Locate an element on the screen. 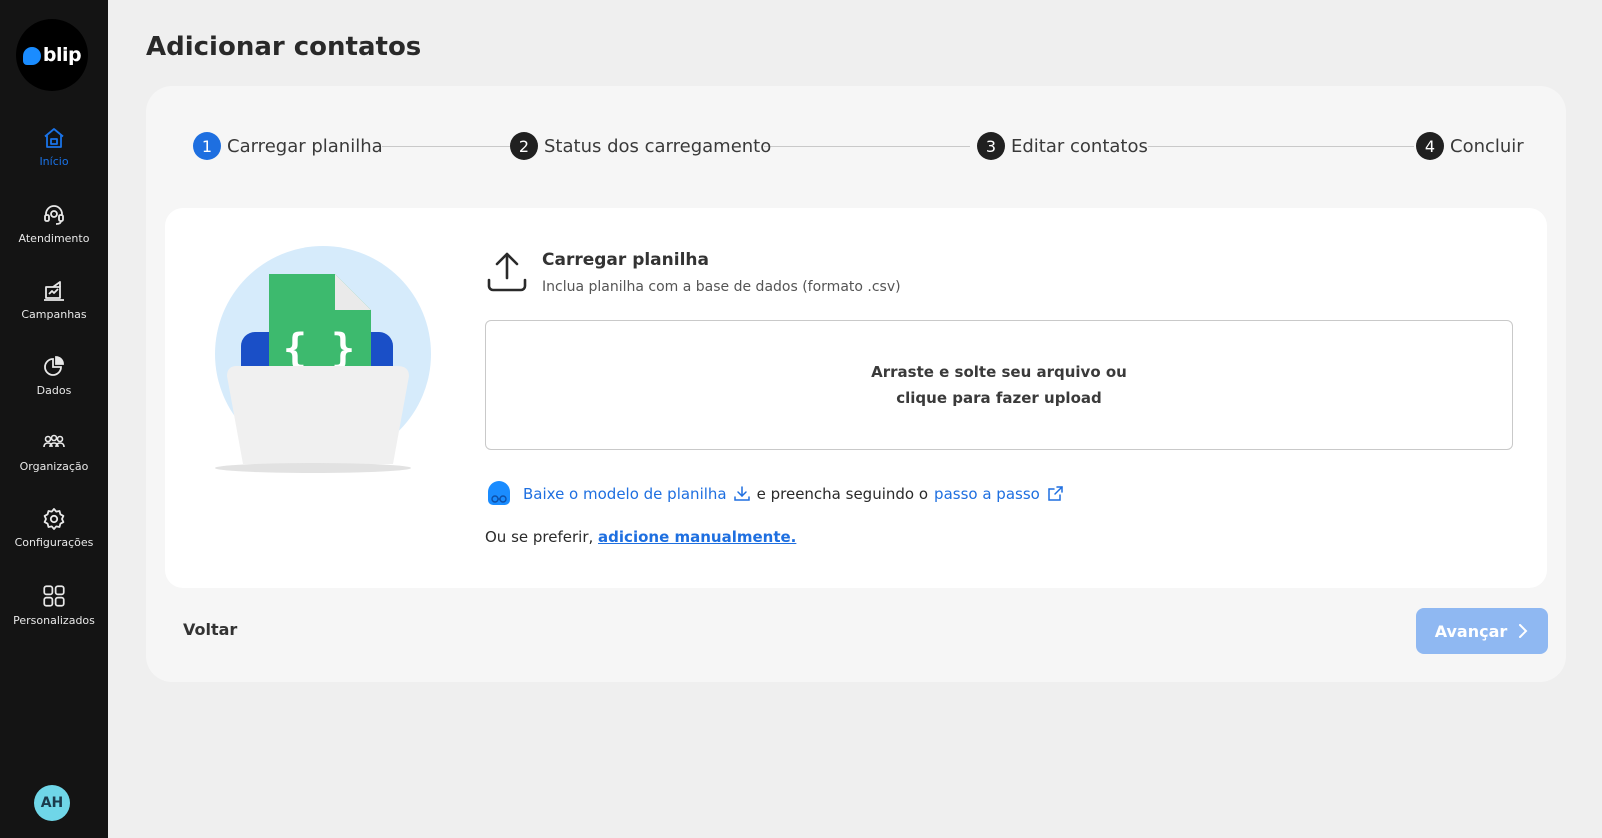 The height and width of the screenshot is (838, 1602). bot-avatar-icon is located at coordinates (499, 493).